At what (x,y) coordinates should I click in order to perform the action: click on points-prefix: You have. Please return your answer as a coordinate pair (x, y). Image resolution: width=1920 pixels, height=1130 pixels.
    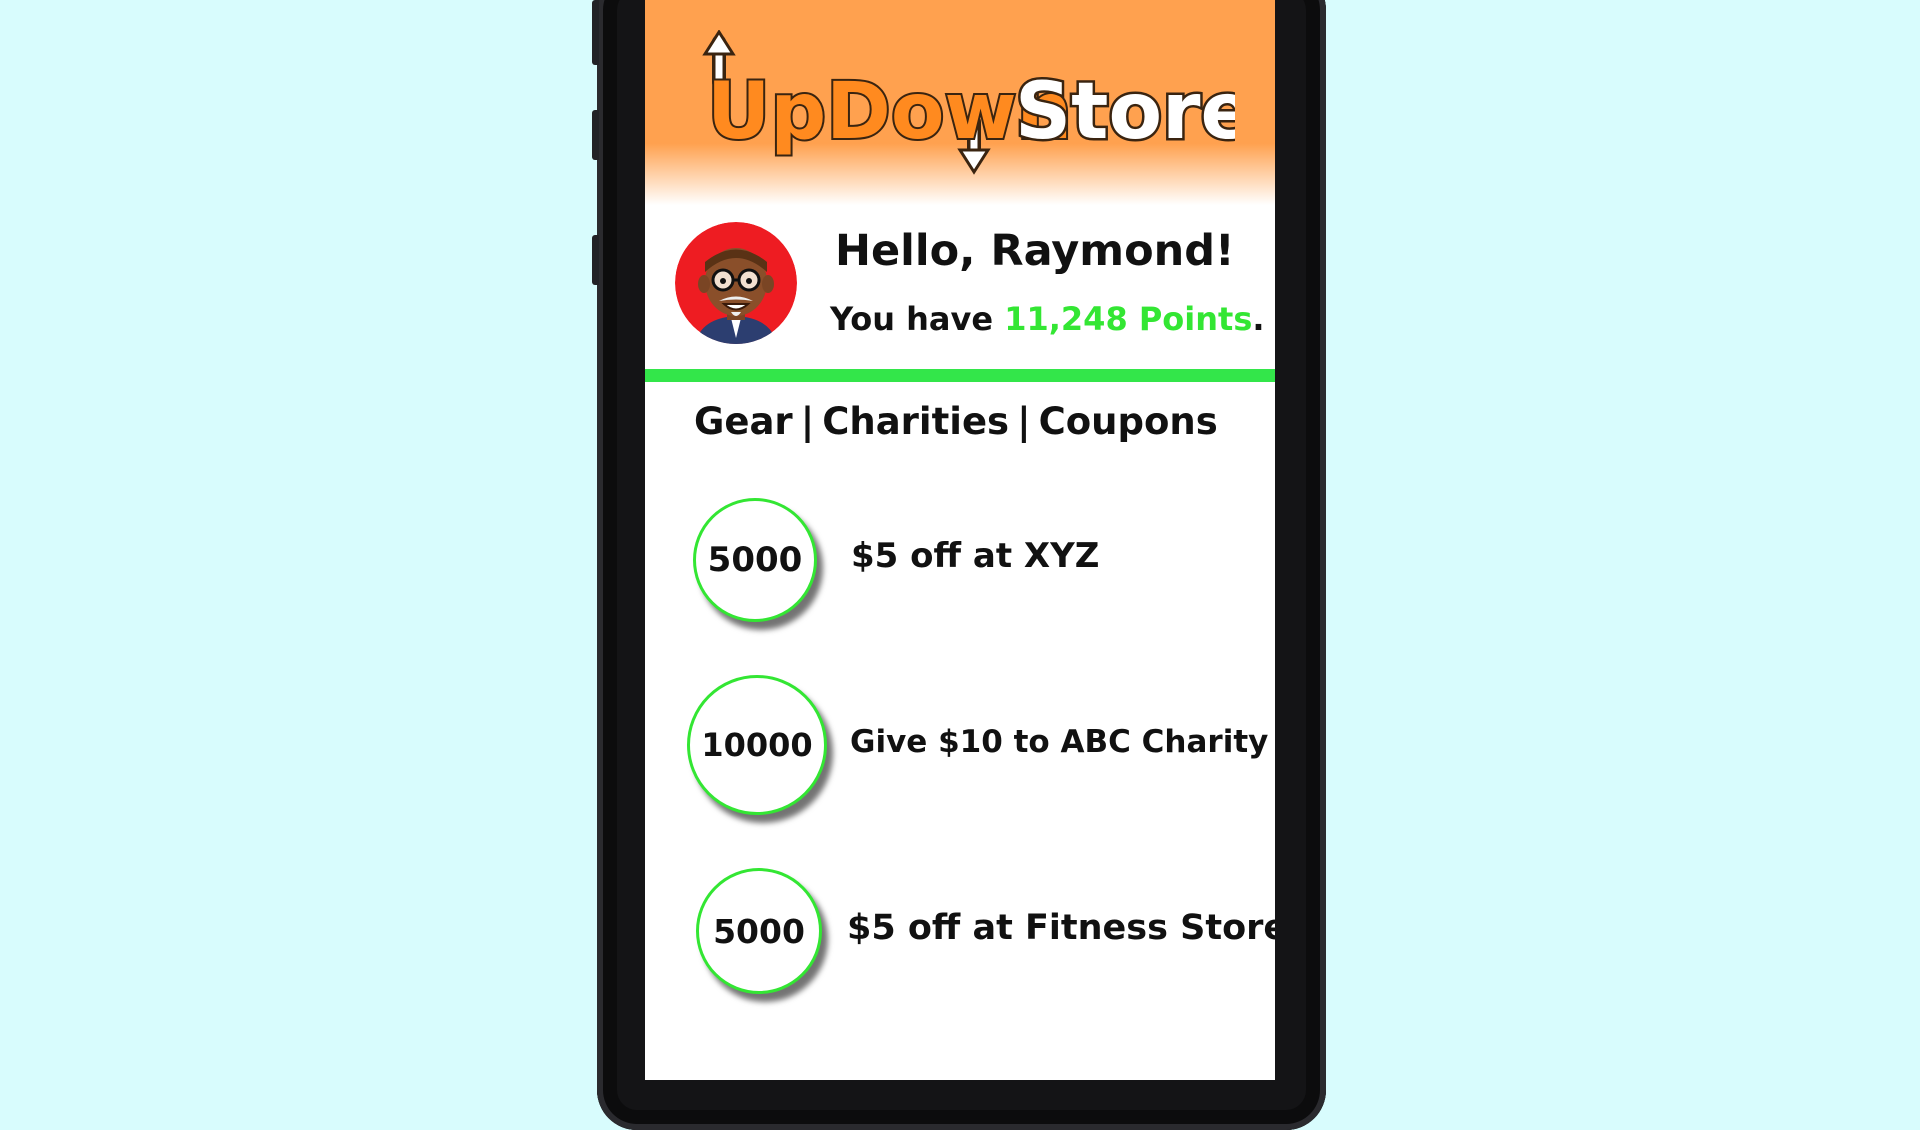
    Looking at the image, I should click on (917, 319).